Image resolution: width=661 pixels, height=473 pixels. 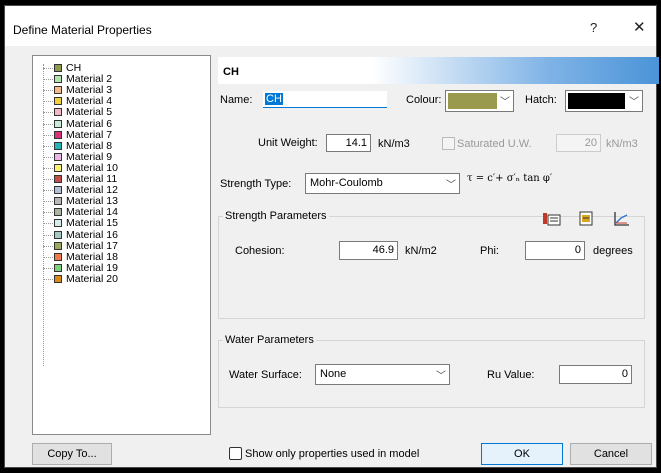 I want to click on cancel-button: Cancel, so click(x=611, y=454).